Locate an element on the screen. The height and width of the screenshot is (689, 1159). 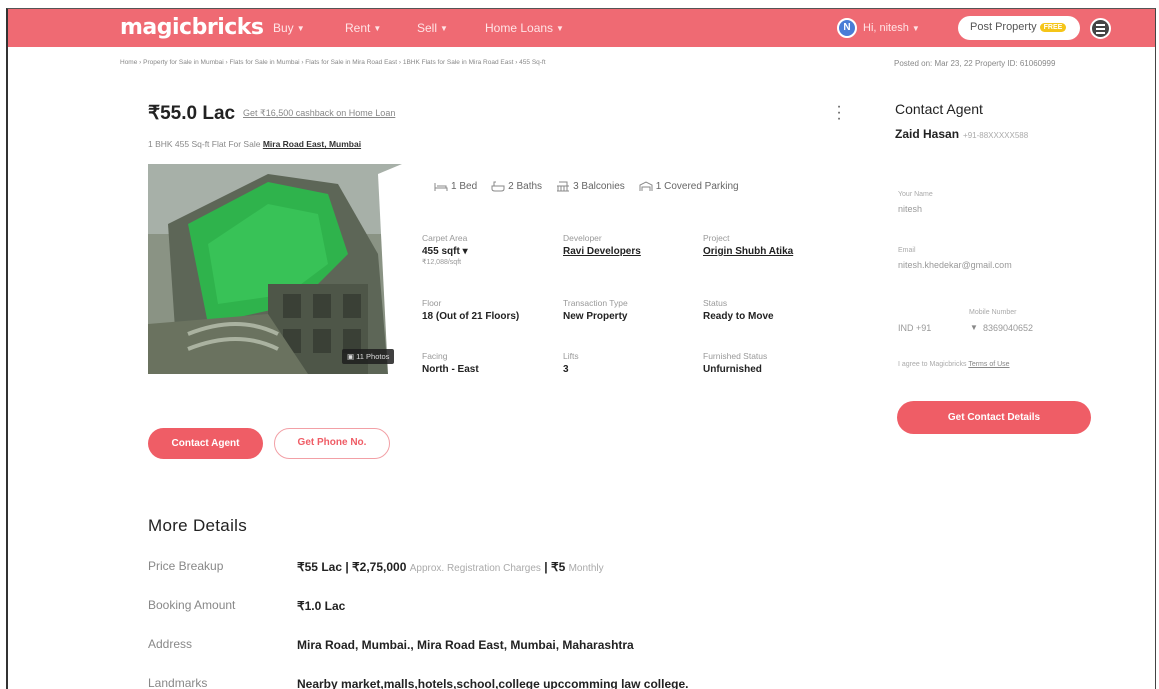
developer-link: Ravi Developers is located at coordinates (602, 251).